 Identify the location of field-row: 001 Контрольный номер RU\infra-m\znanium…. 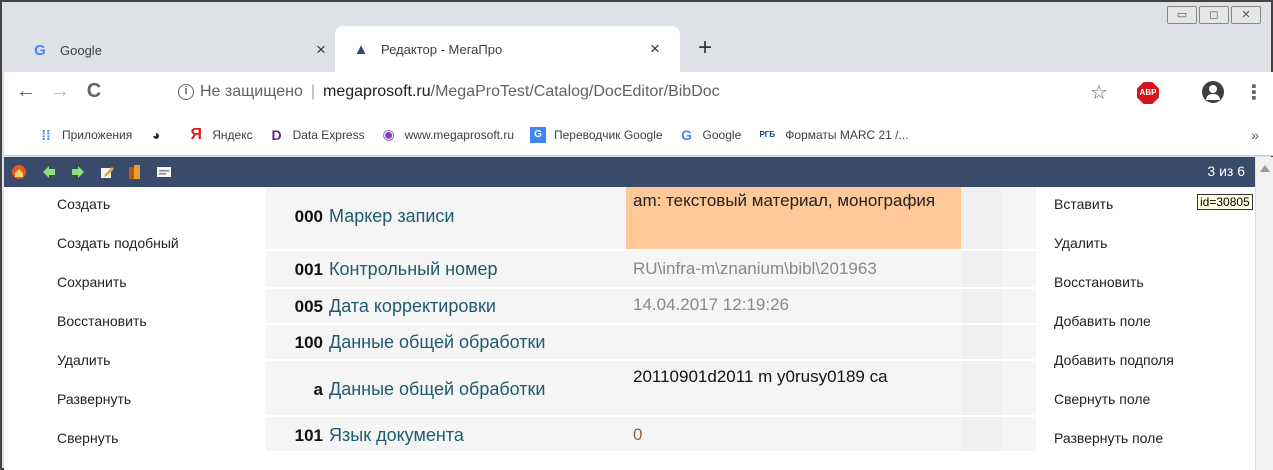
(651, 270).